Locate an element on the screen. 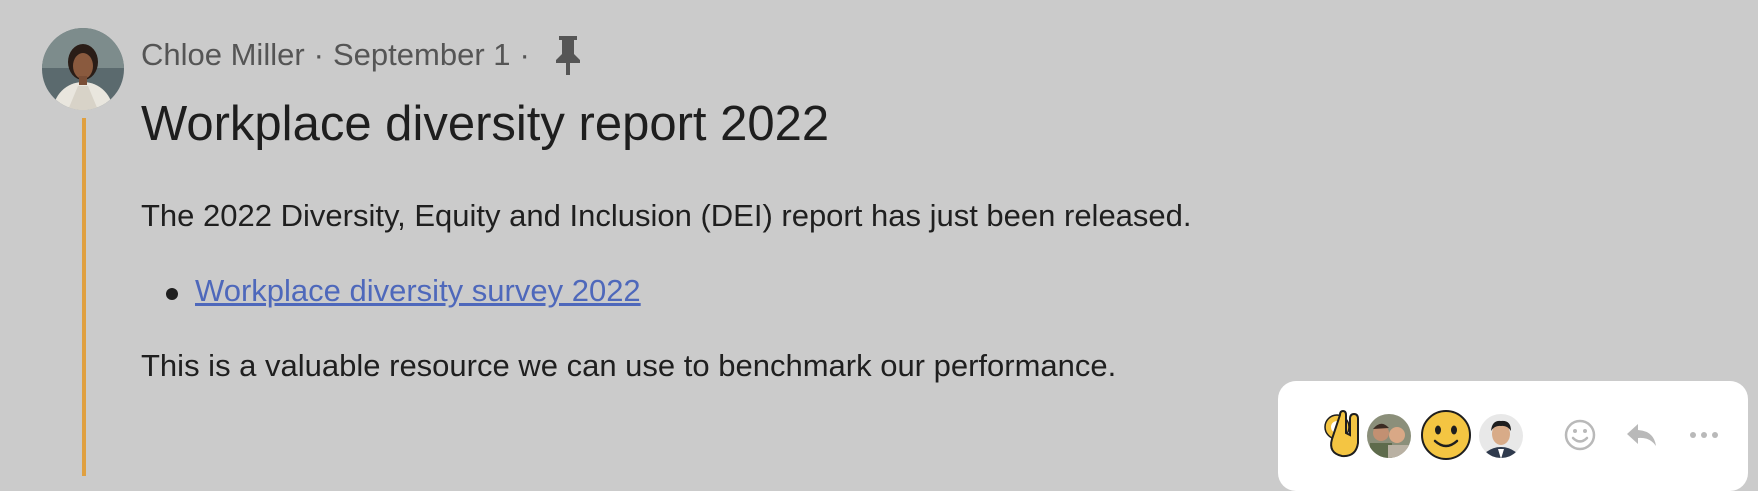  slightly-smiling-emoji is located at coordinates (1446, 437).